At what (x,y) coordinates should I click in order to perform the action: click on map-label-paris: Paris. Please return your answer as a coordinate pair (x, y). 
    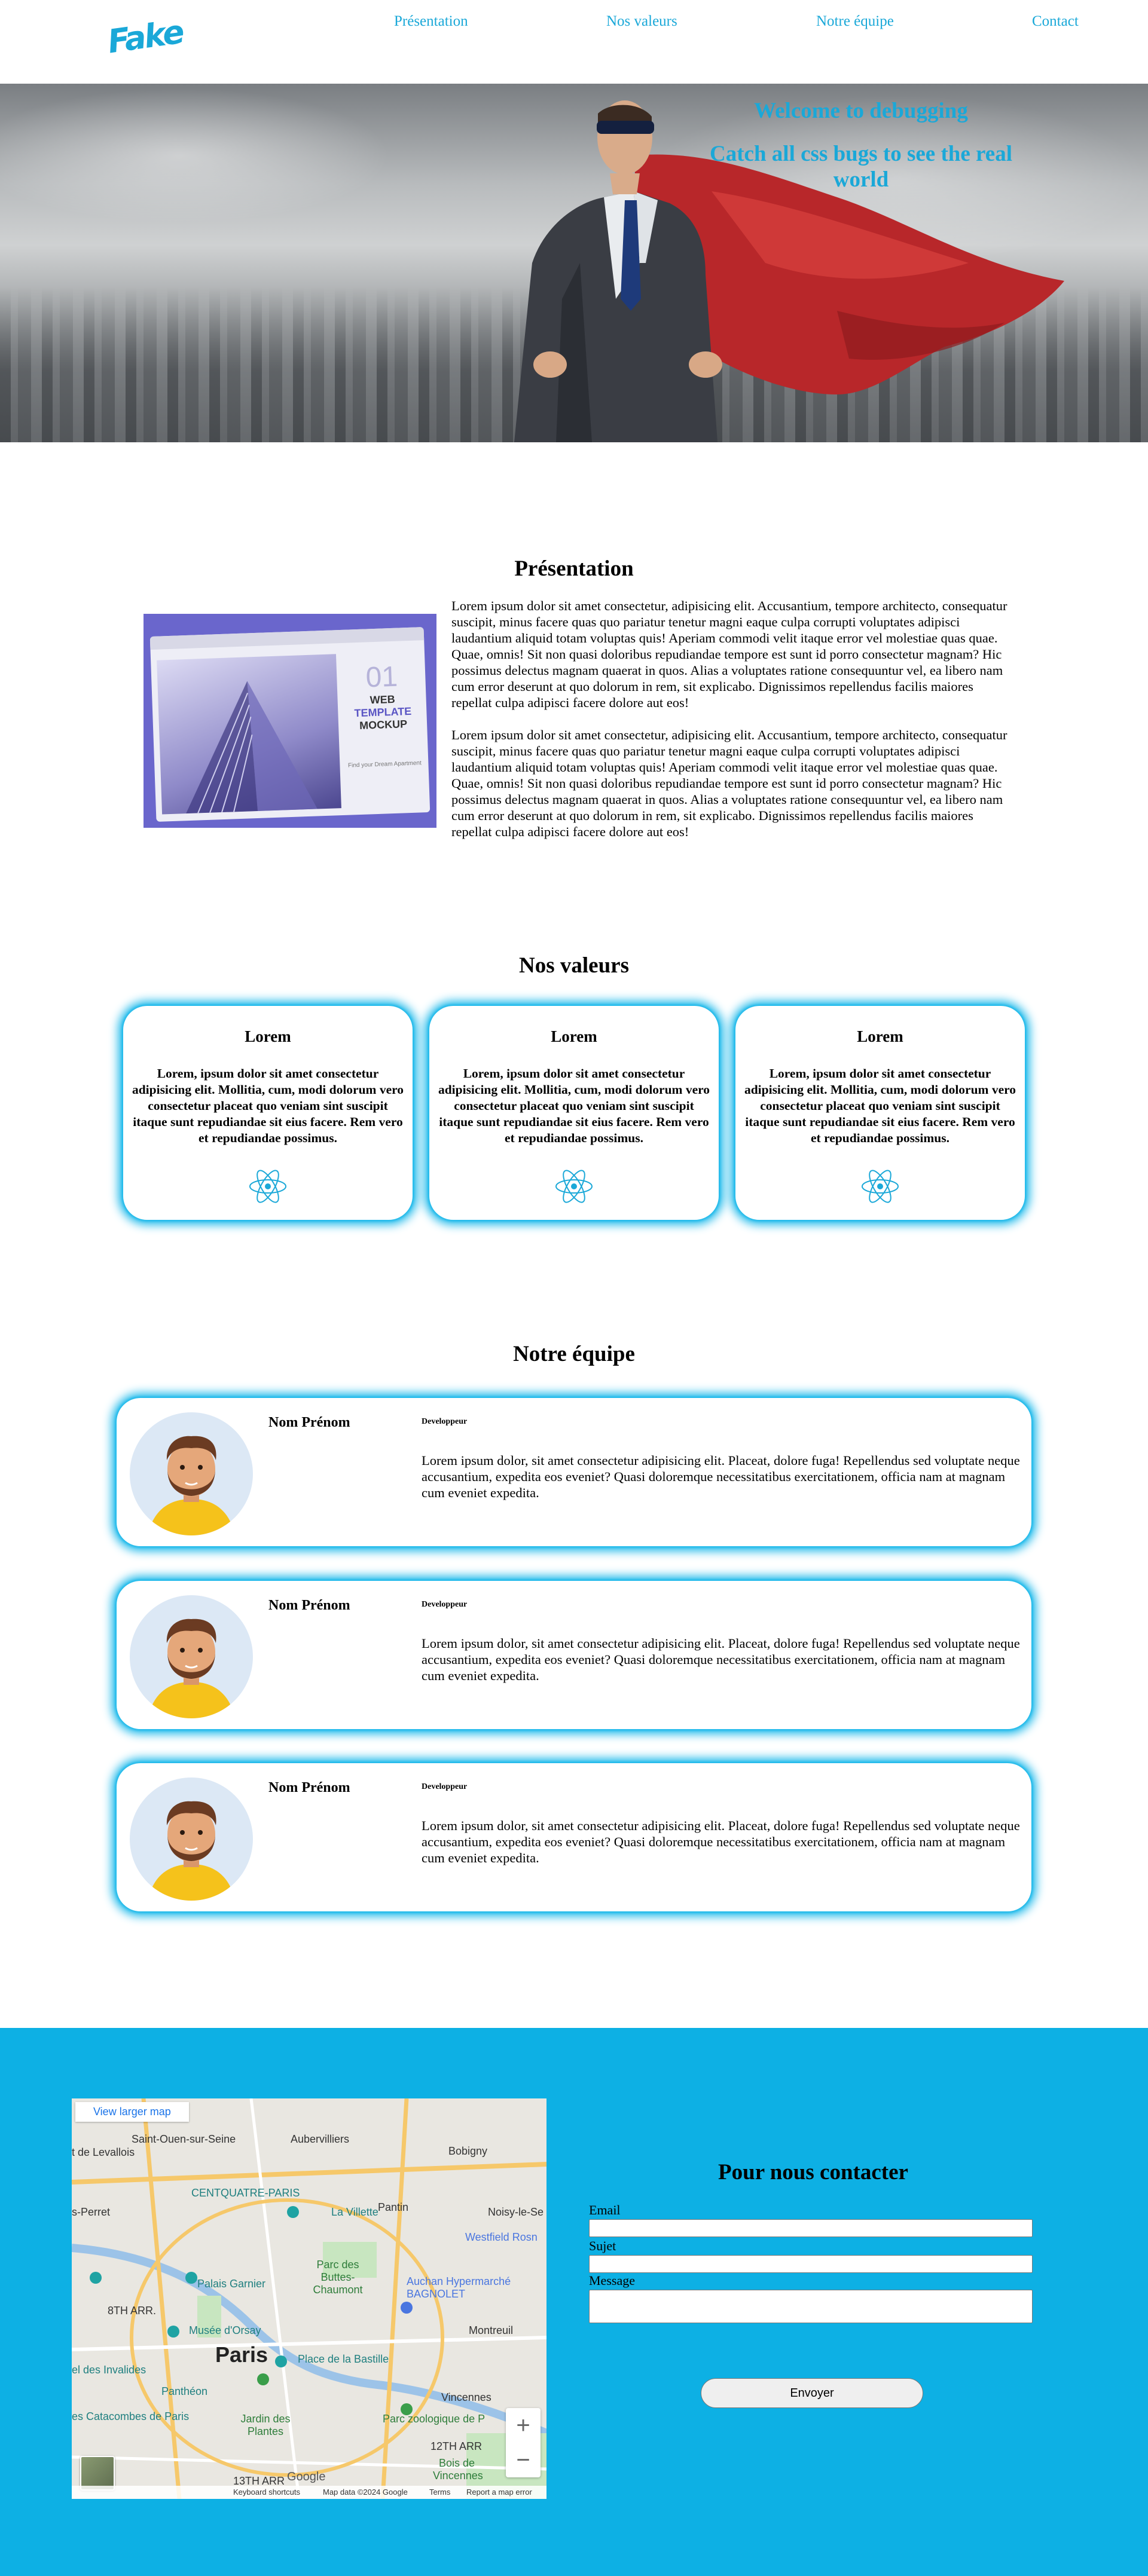
    Looking at the image, I should click on (241, 2354).